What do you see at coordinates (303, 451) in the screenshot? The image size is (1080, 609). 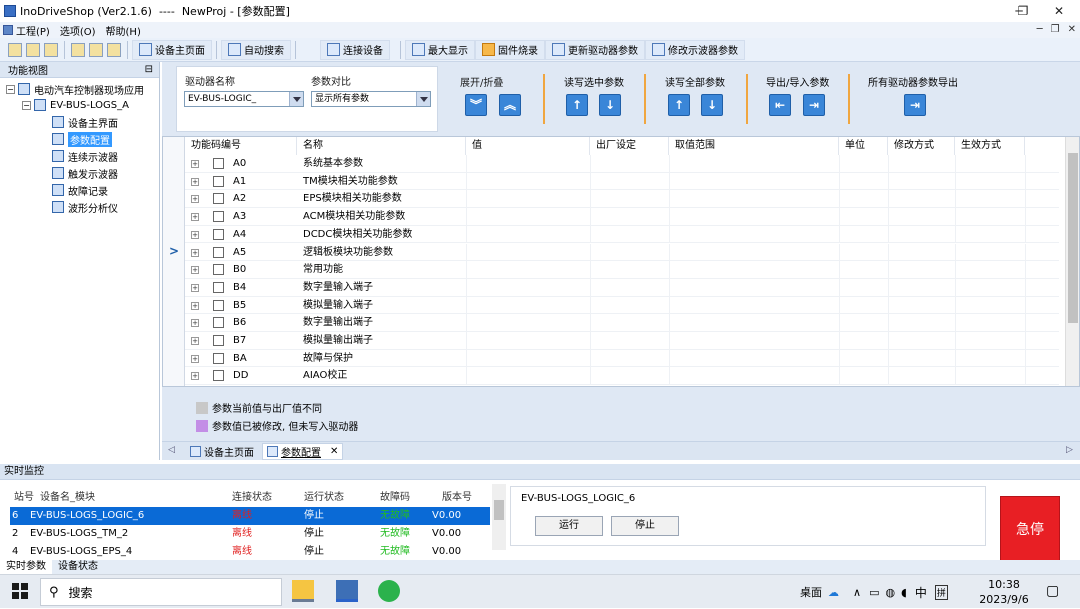 I see `tab-param-config: 参数配置 ✕` at bounding box center [303, 451].